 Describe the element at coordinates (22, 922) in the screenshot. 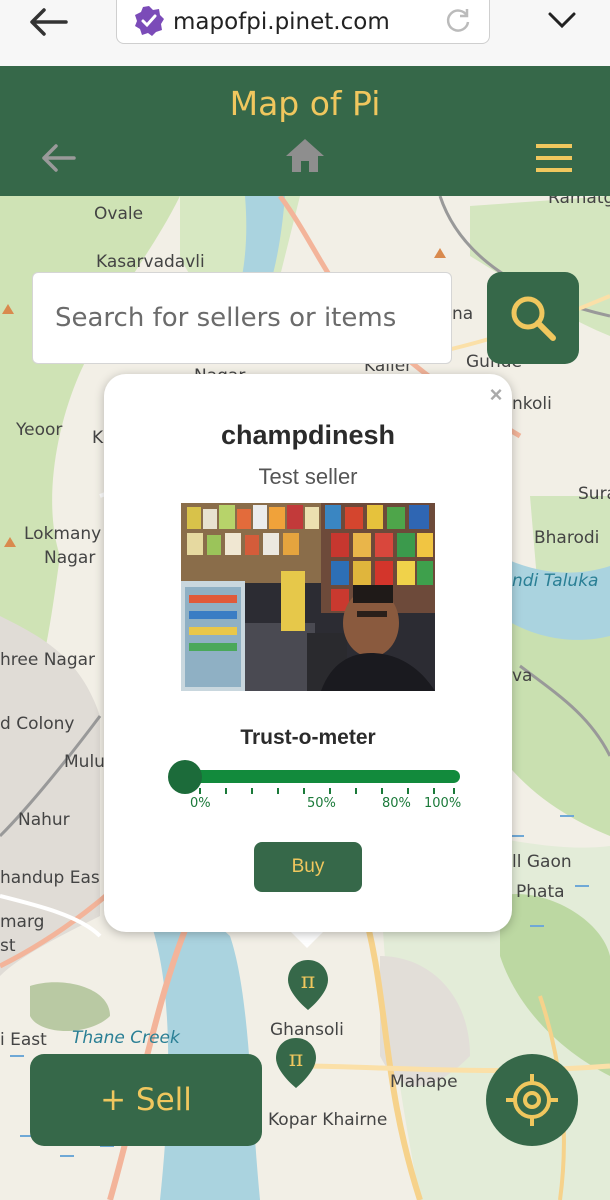

I see `map-label: marg` at that location.